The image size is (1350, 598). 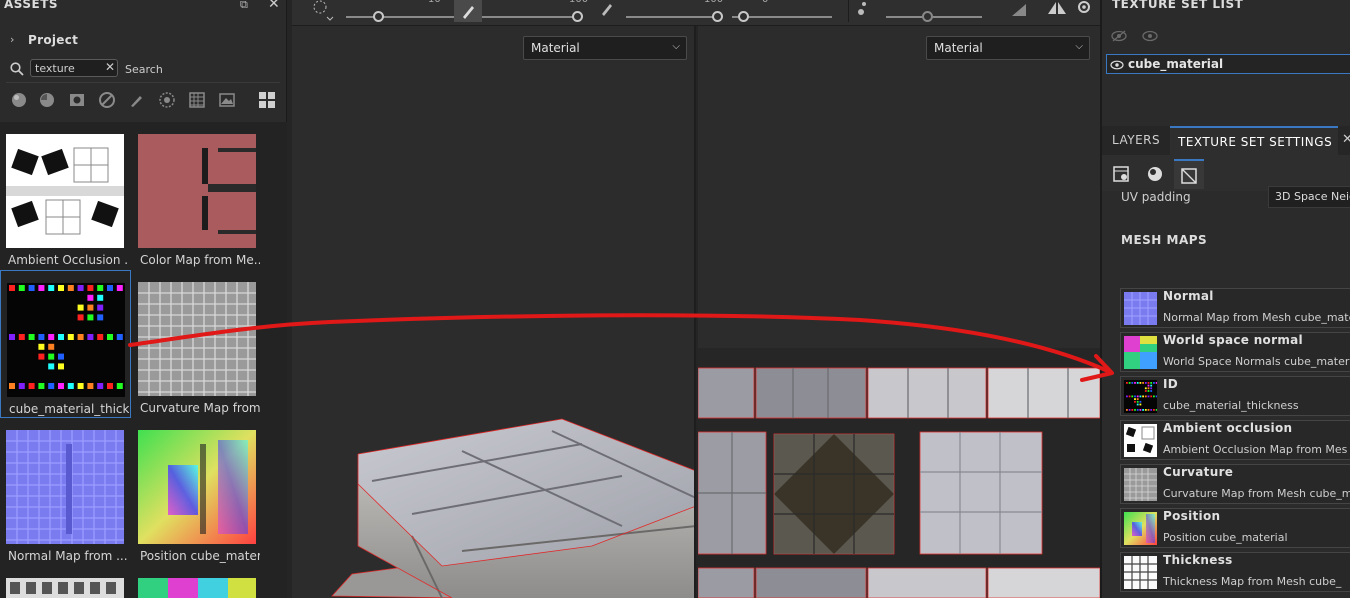 I want to click on pen-pressure-toggle, so click(x=468, y=11).